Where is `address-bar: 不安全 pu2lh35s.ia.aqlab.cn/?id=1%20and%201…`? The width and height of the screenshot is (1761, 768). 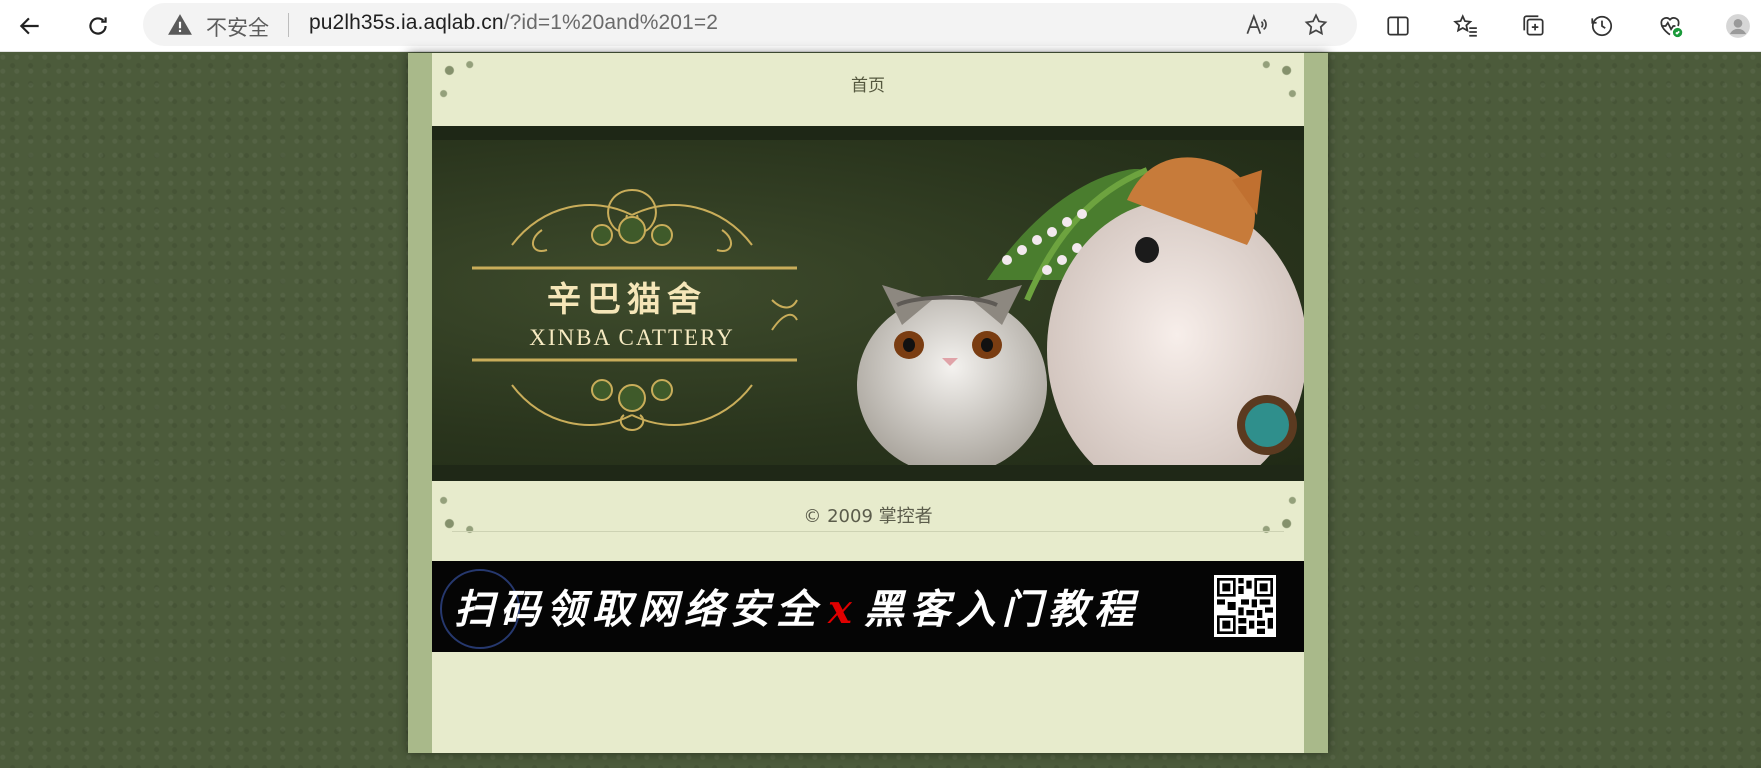
address-bar: 不安全 pu2lh35s.ia.aqlab.cn/?id=1%20and%201… is located at coordinates (750, 24).